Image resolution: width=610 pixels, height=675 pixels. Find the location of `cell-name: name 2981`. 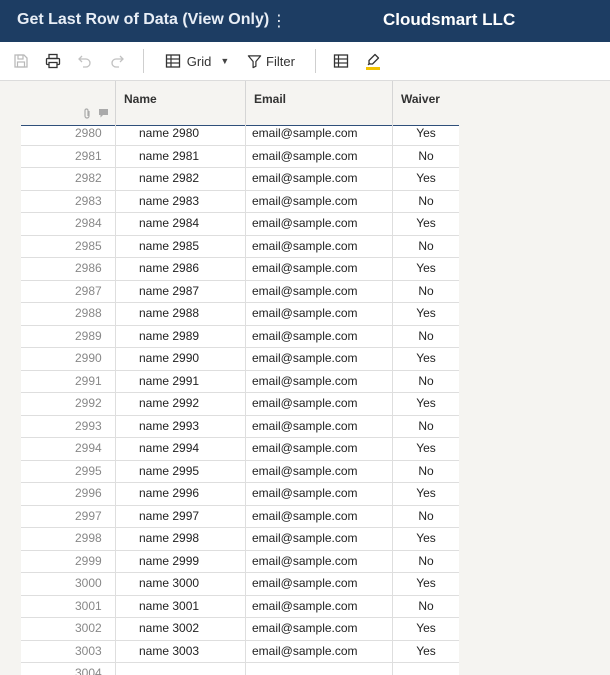

cell-name: name 2981 is located at coordinates (180, 156).